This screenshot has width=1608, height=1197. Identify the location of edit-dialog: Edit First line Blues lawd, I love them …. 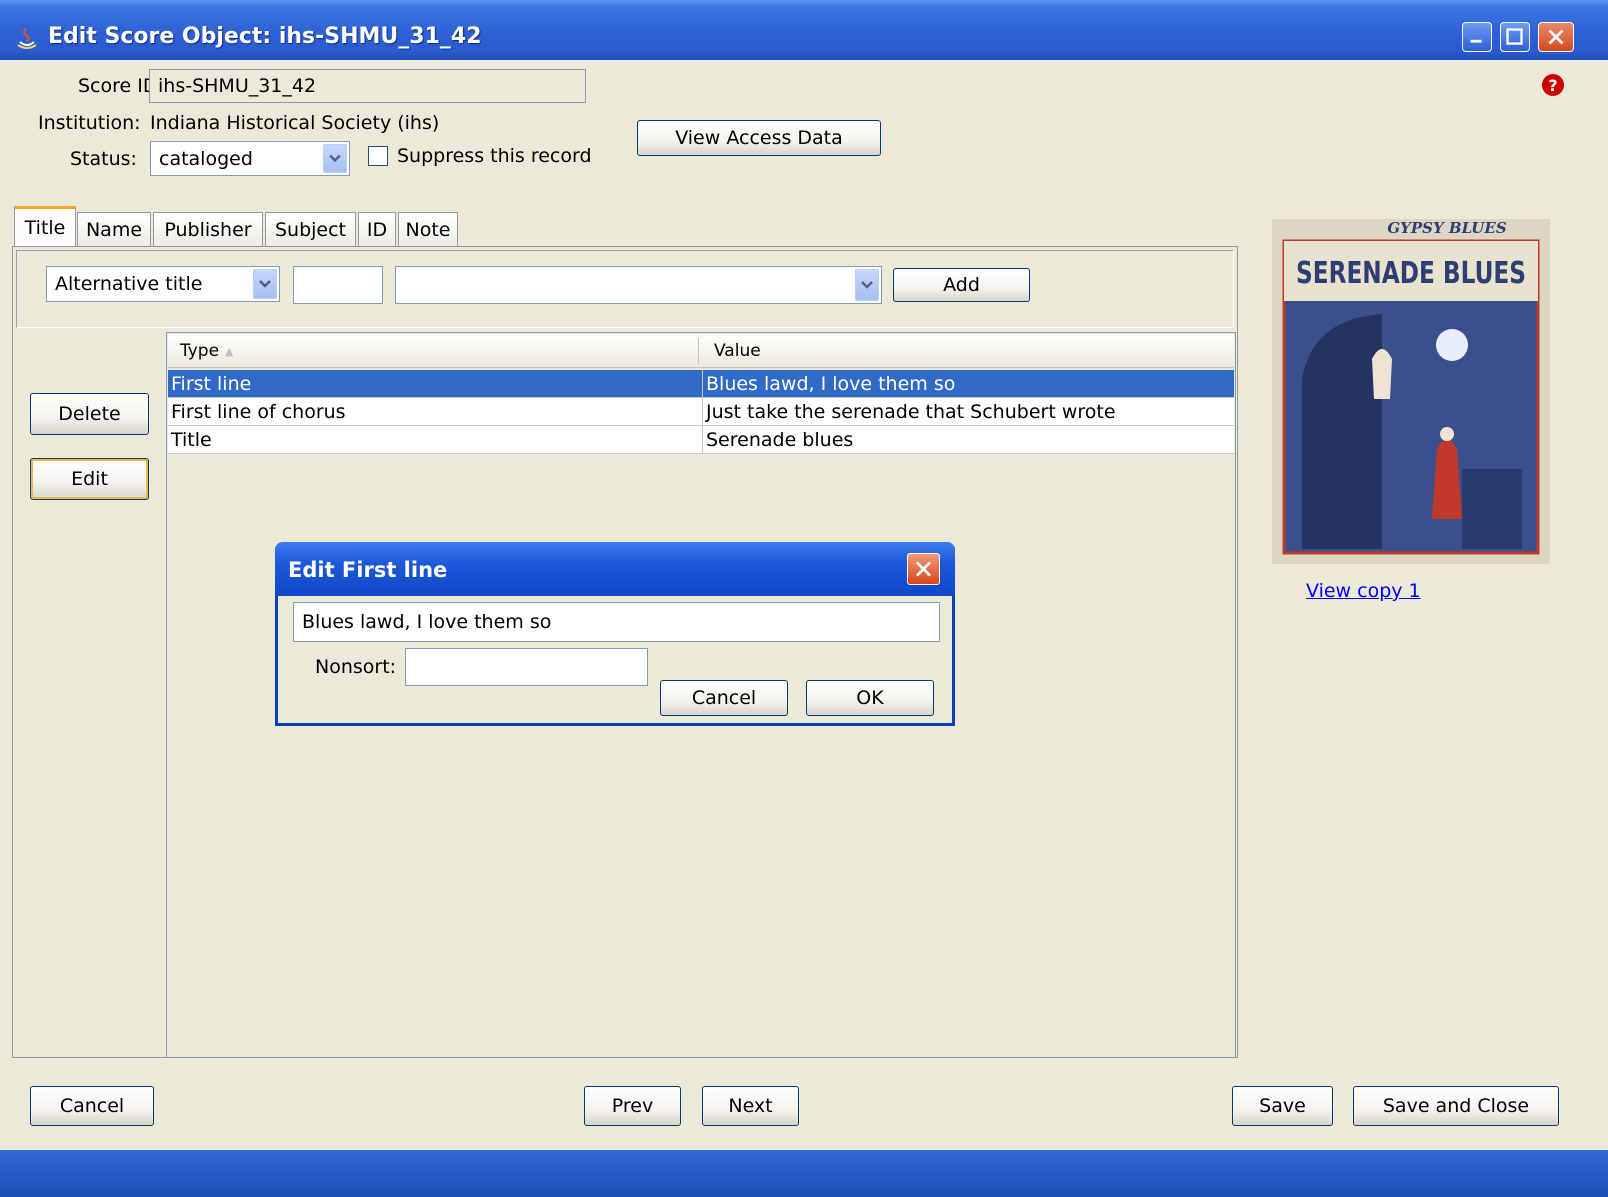
(615, 634).